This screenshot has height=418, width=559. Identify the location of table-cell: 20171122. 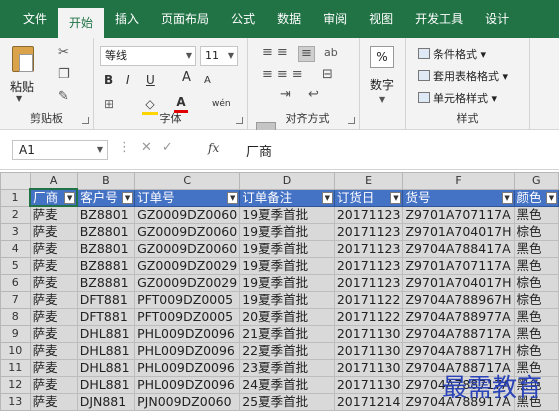
(368, 316).